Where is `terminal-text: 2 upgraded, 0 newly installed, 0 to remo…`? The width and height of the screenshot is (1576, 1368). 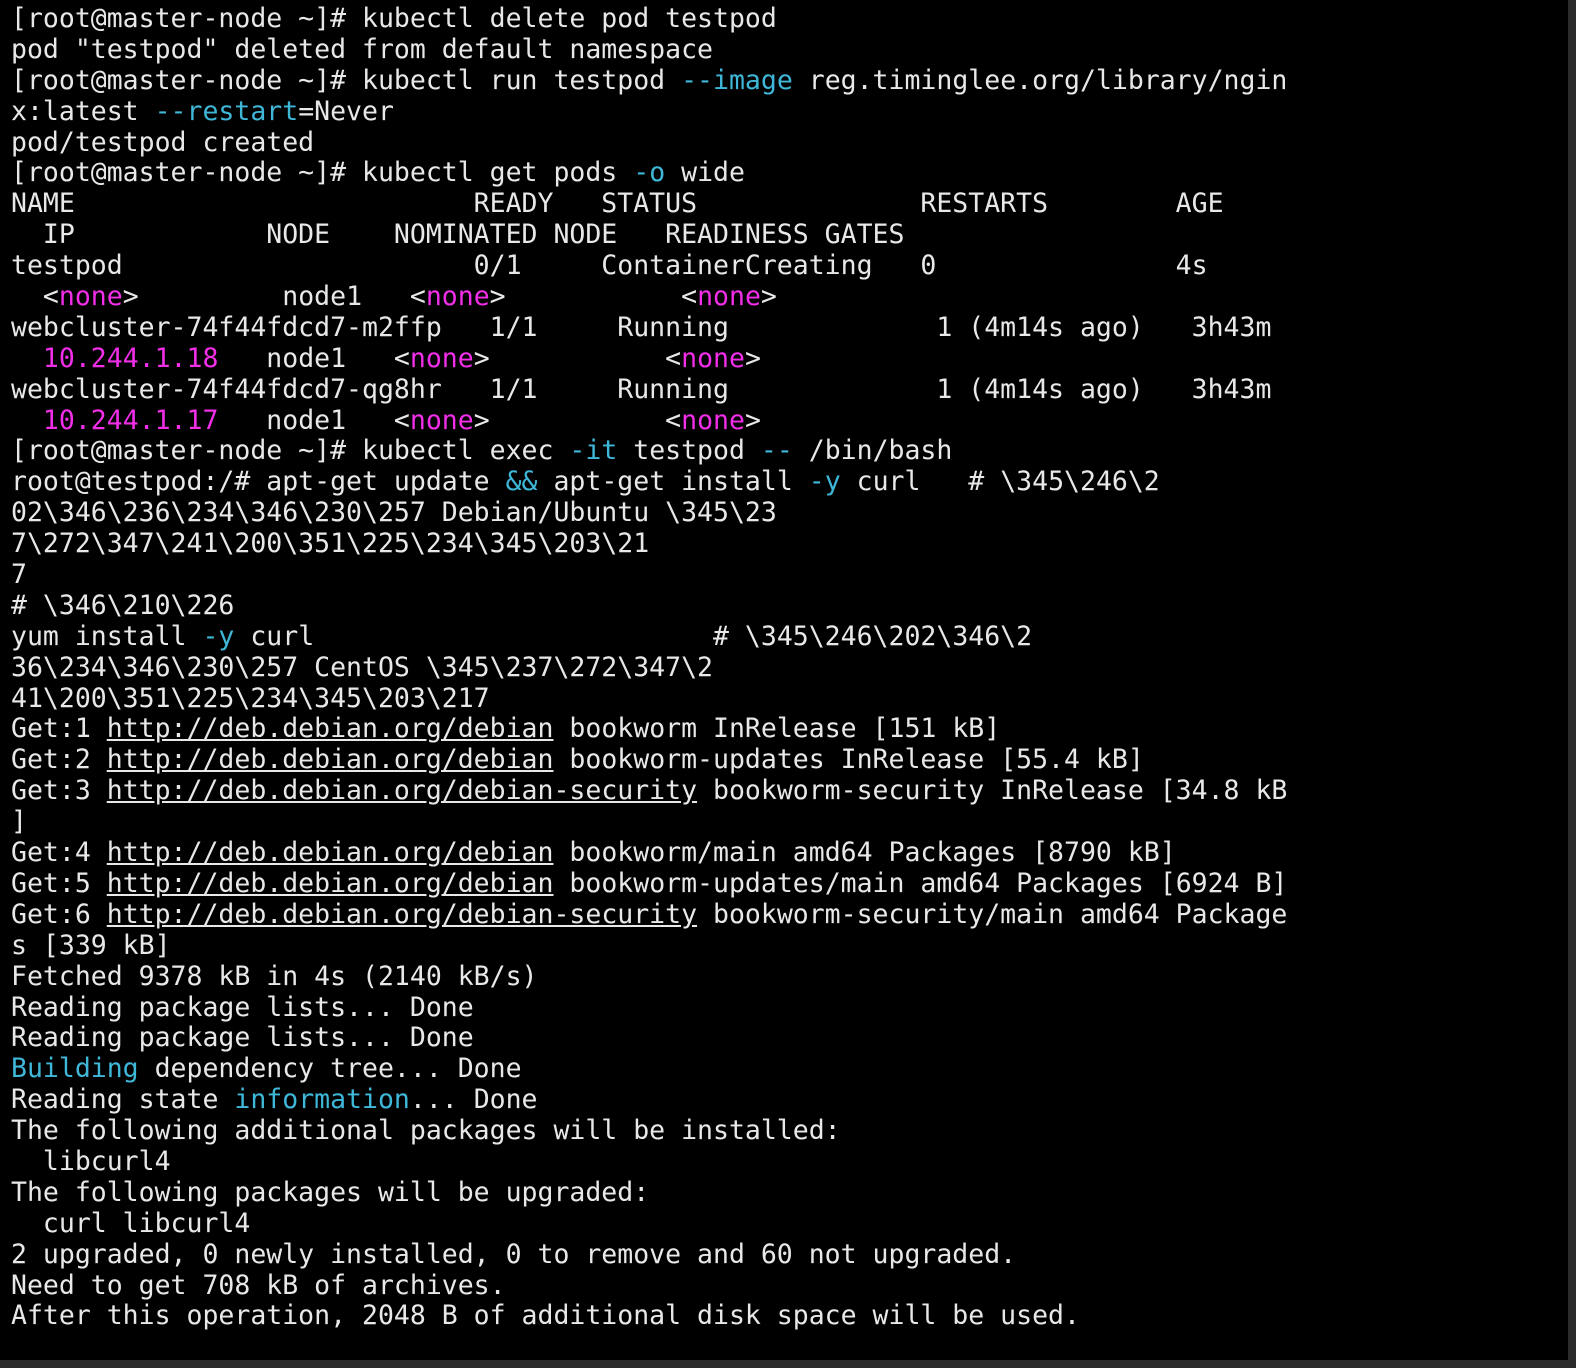
terminal-text: 2 upgraded, 0 newly installed, 0 to remo… is located at coordinates (514, 1254).